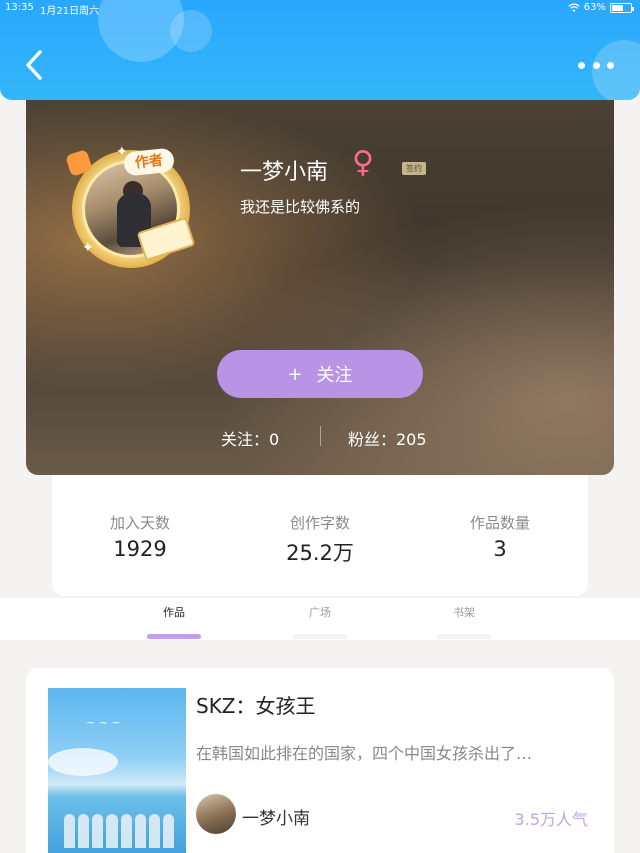 This screenshot has height=853, width=640. I want to click on stats-card: 加入天数 1929 创作字数 25.2万 作品数量 3, so click(320, 533).